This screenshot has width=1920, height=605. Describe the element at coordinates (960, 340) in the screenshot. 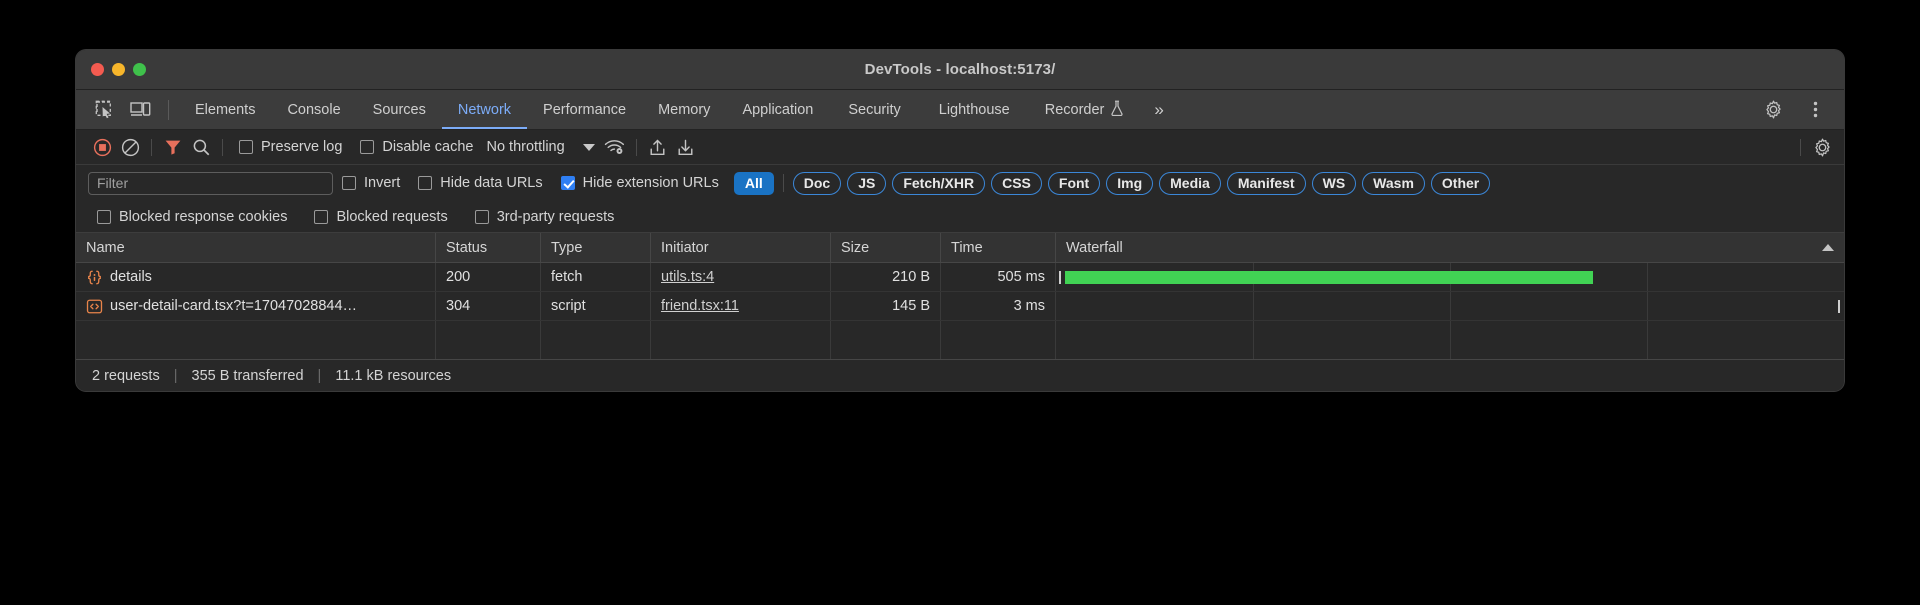

I see `table-empty-area` at that location.